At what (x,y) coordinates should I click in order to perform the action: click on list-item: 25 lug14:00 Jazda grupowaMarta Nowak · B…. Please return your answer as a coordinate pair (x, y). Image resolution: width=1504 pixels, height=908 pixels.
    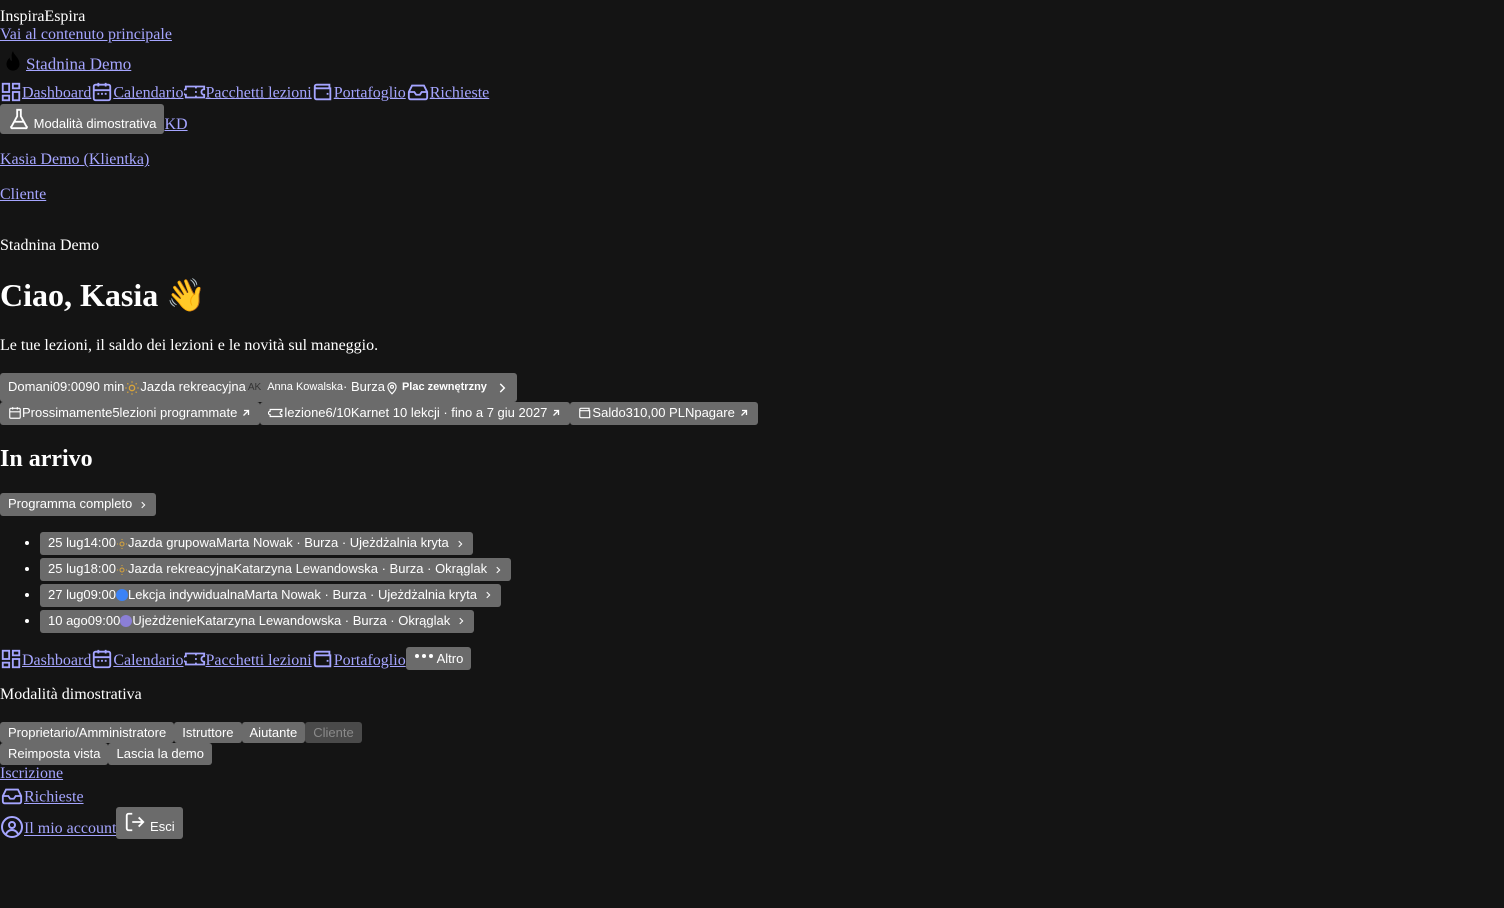
    Looking at the image, I should click on (772, 544).